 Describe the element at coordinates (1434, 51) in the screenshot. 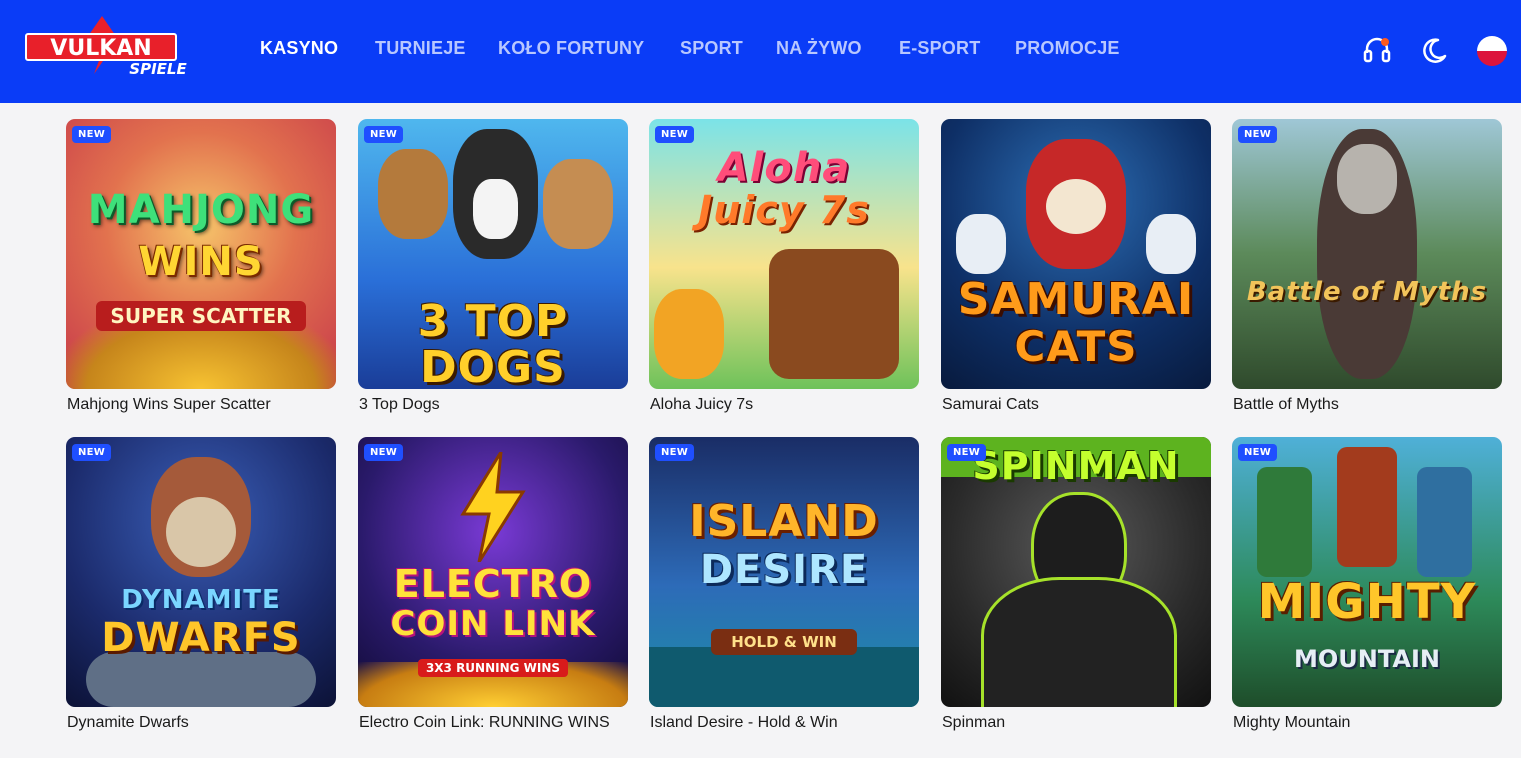

I see `moon-icon` at that location.